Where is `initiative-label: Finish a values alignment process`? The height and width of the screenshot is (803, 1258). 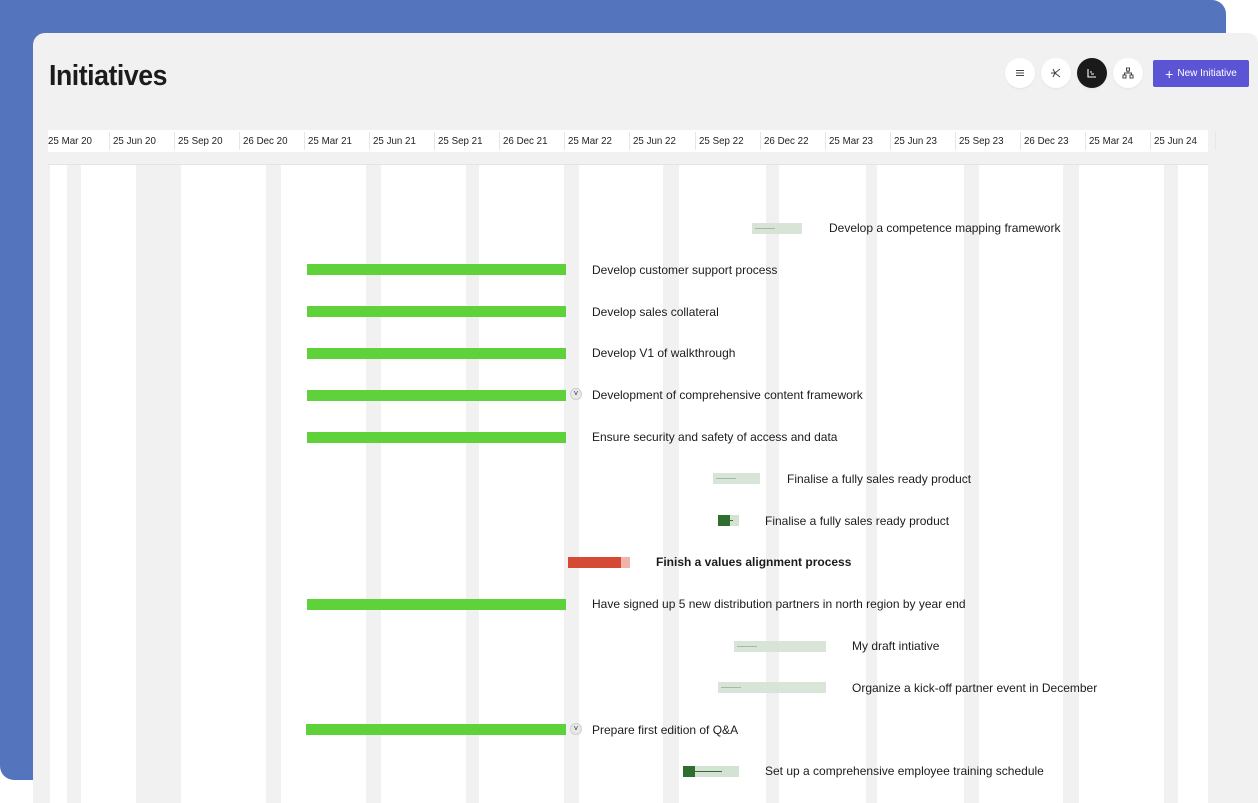 initiative-label: Finish a values alignment process is located at coordinates (753, 562).